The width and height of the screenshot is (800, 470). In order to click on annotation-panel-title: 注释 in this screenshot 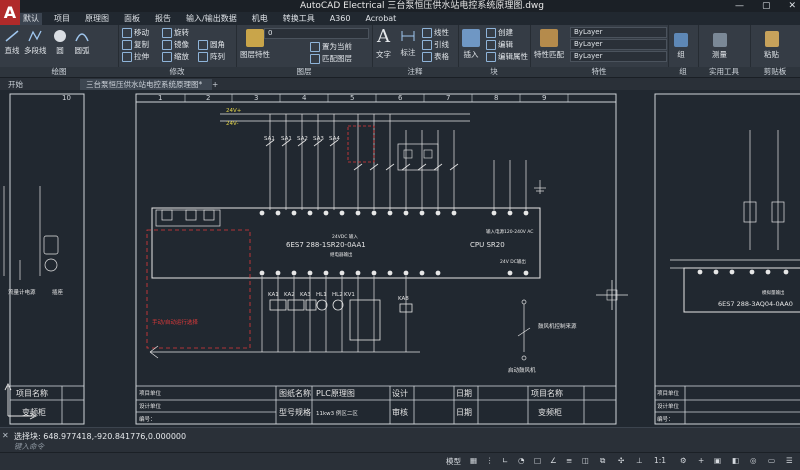, I will do `click(415, 72)`.